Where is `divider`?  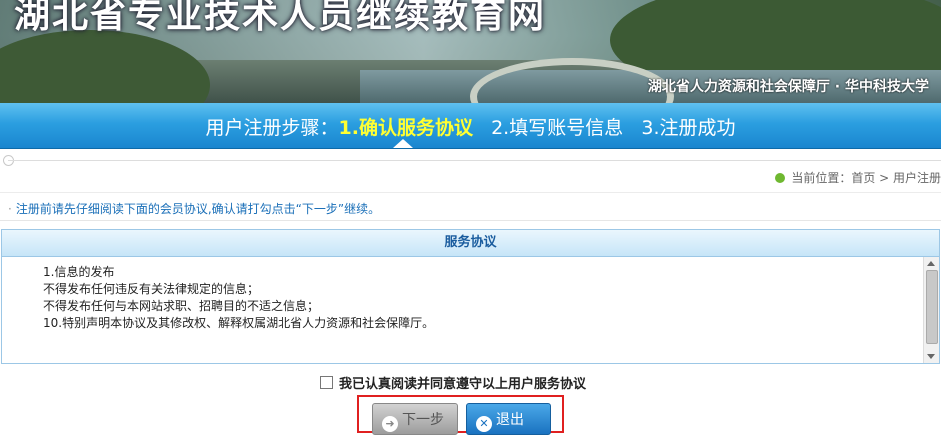 divider is located at coordinates (474, 160).